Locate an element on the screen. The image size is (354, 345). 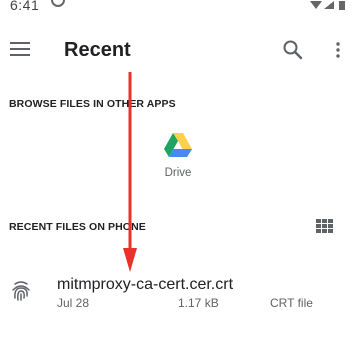
status-time: 6:41 is located at coordinates (25, 6).